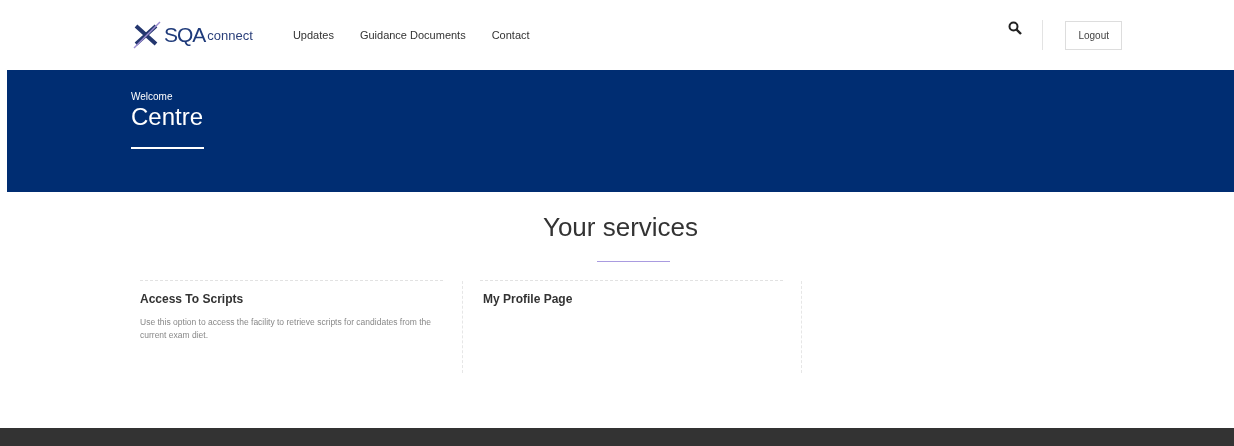  What do you see at coordinates (286, 329) in the screenshot?
I see `card-description: Use this option to access the facility to retrieve scripts for candidates from the current exam diet.` at bounding box center [286, 329].